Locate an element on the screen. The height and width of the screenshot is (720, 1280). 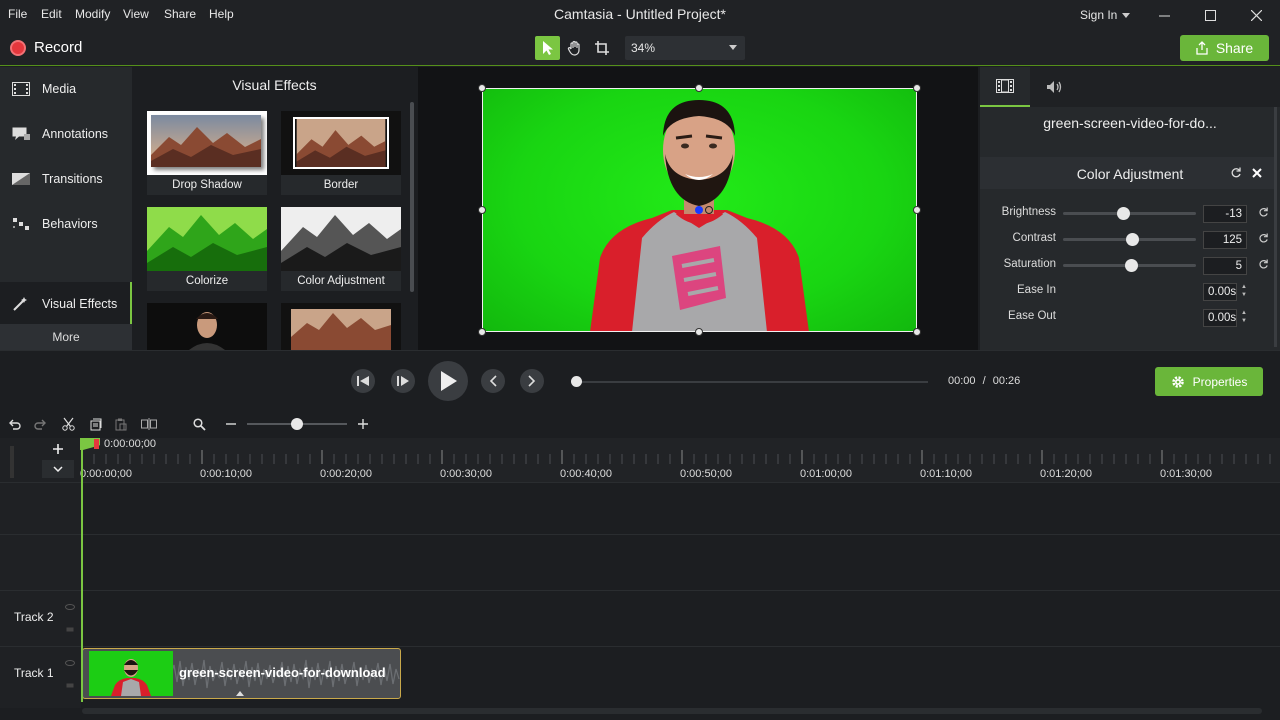
sidebar-item-transitions: Transitions is located at coordinates (66, 179).